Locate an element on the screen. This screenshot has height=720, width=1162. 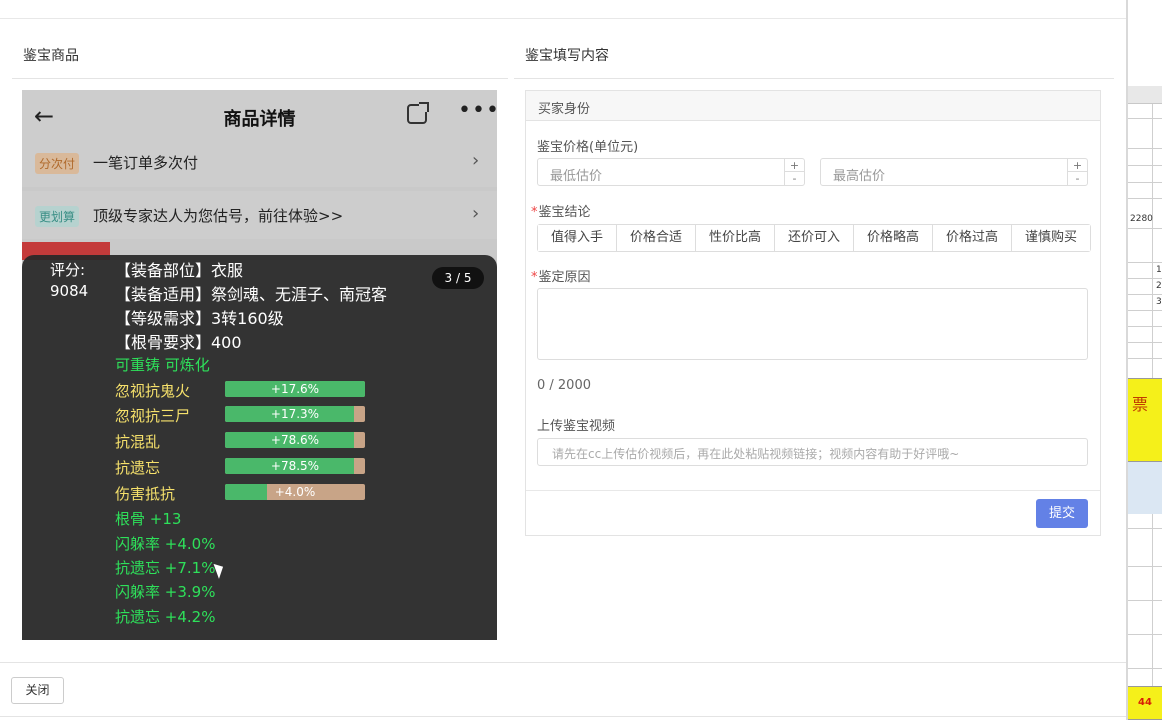
extra-stat: 闪躲率 +4.0% is located at coordinates (165, 544).